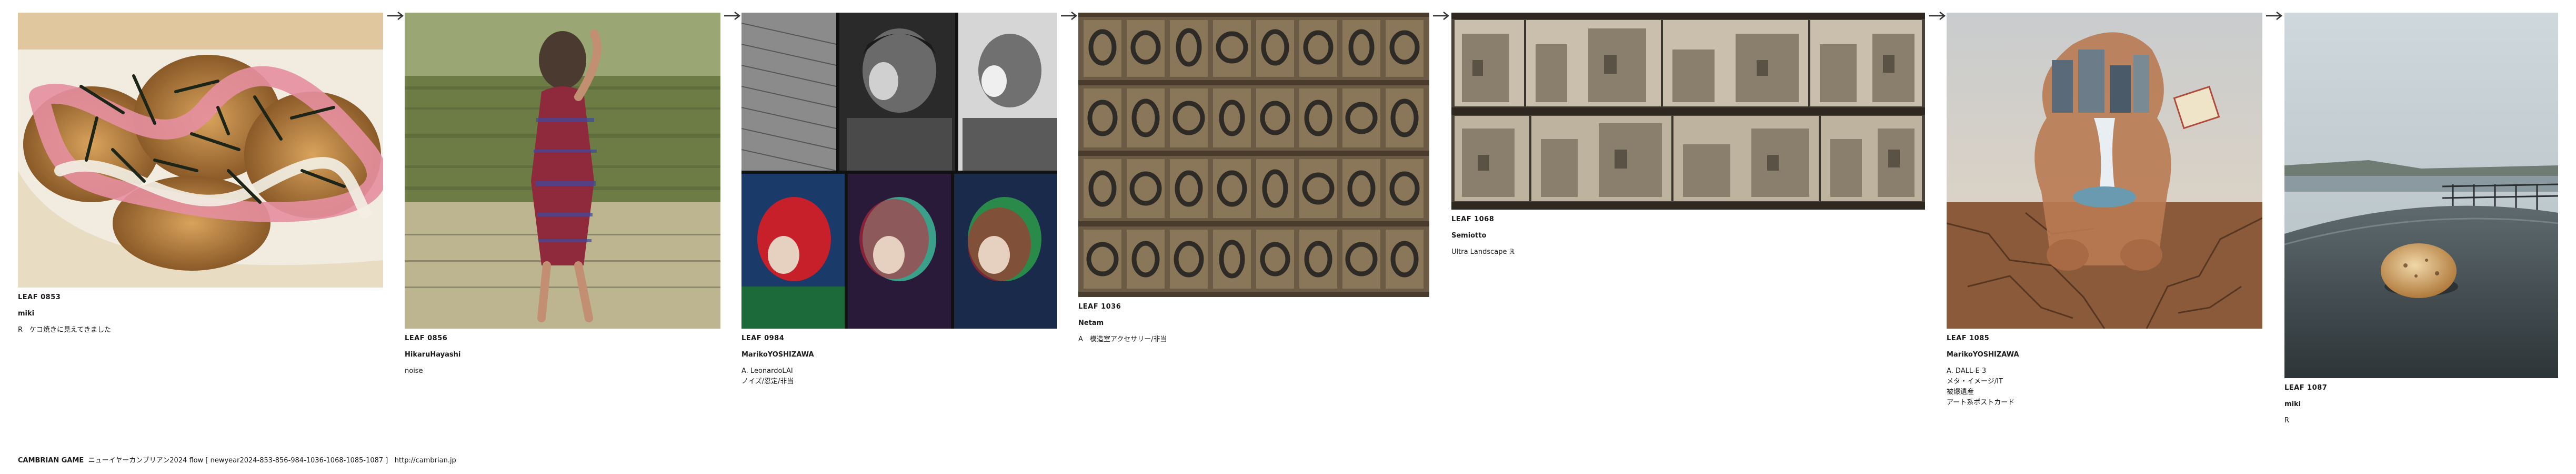 The width and height of the screenshot is (2576, 474). I want to click on leaf-author: HikaruHayashi, so click(432, 358).